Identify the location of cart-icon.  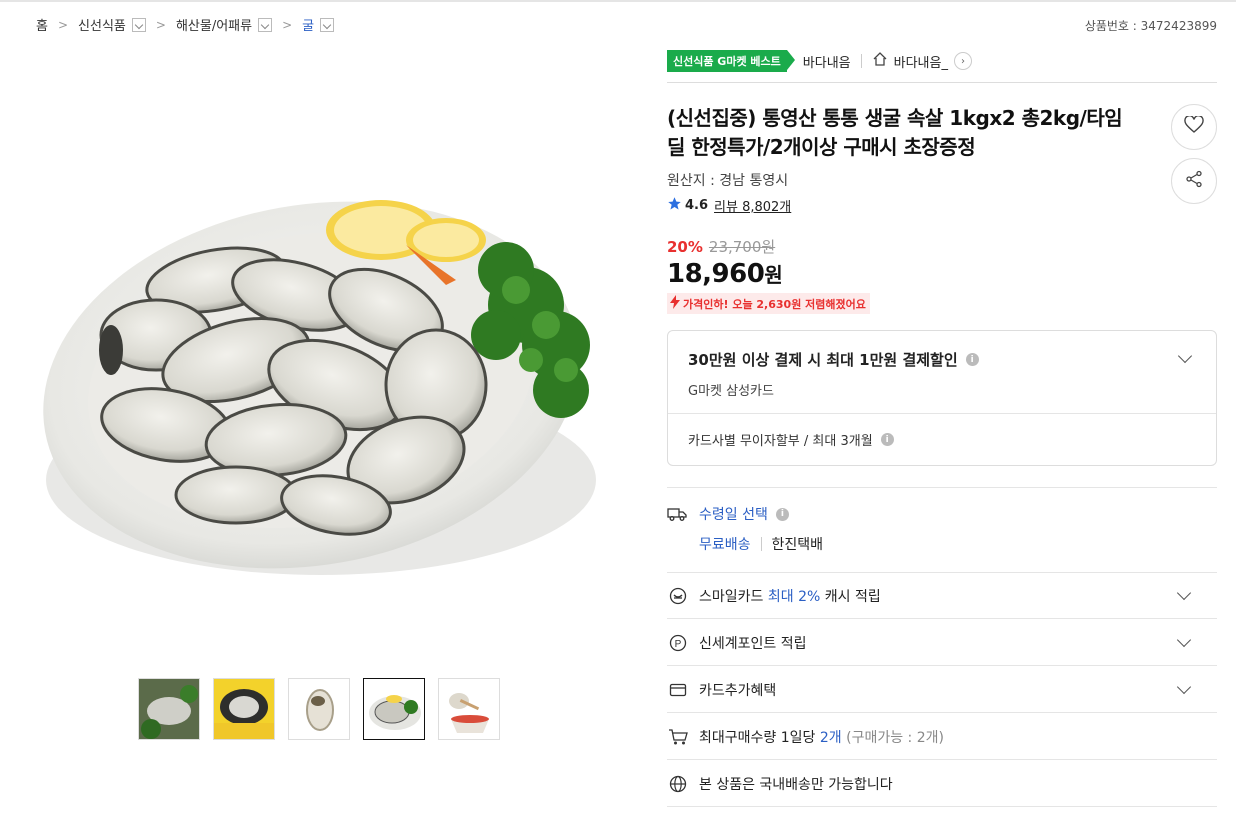
(678, 737).